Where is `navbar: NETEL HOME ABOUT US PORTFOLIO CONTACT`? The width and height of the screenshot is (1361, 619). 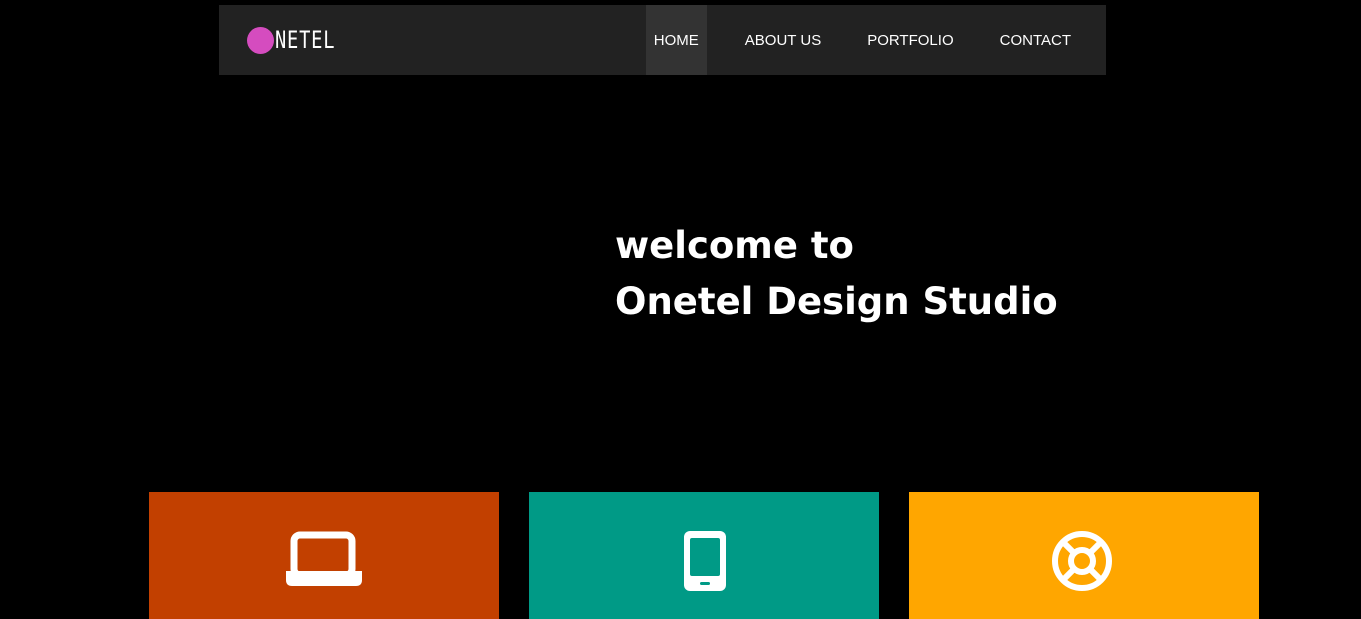 navbar: NETEL HOME ABOUT US PORTFOLIO CONTACT is located at coordinates (662, 40).